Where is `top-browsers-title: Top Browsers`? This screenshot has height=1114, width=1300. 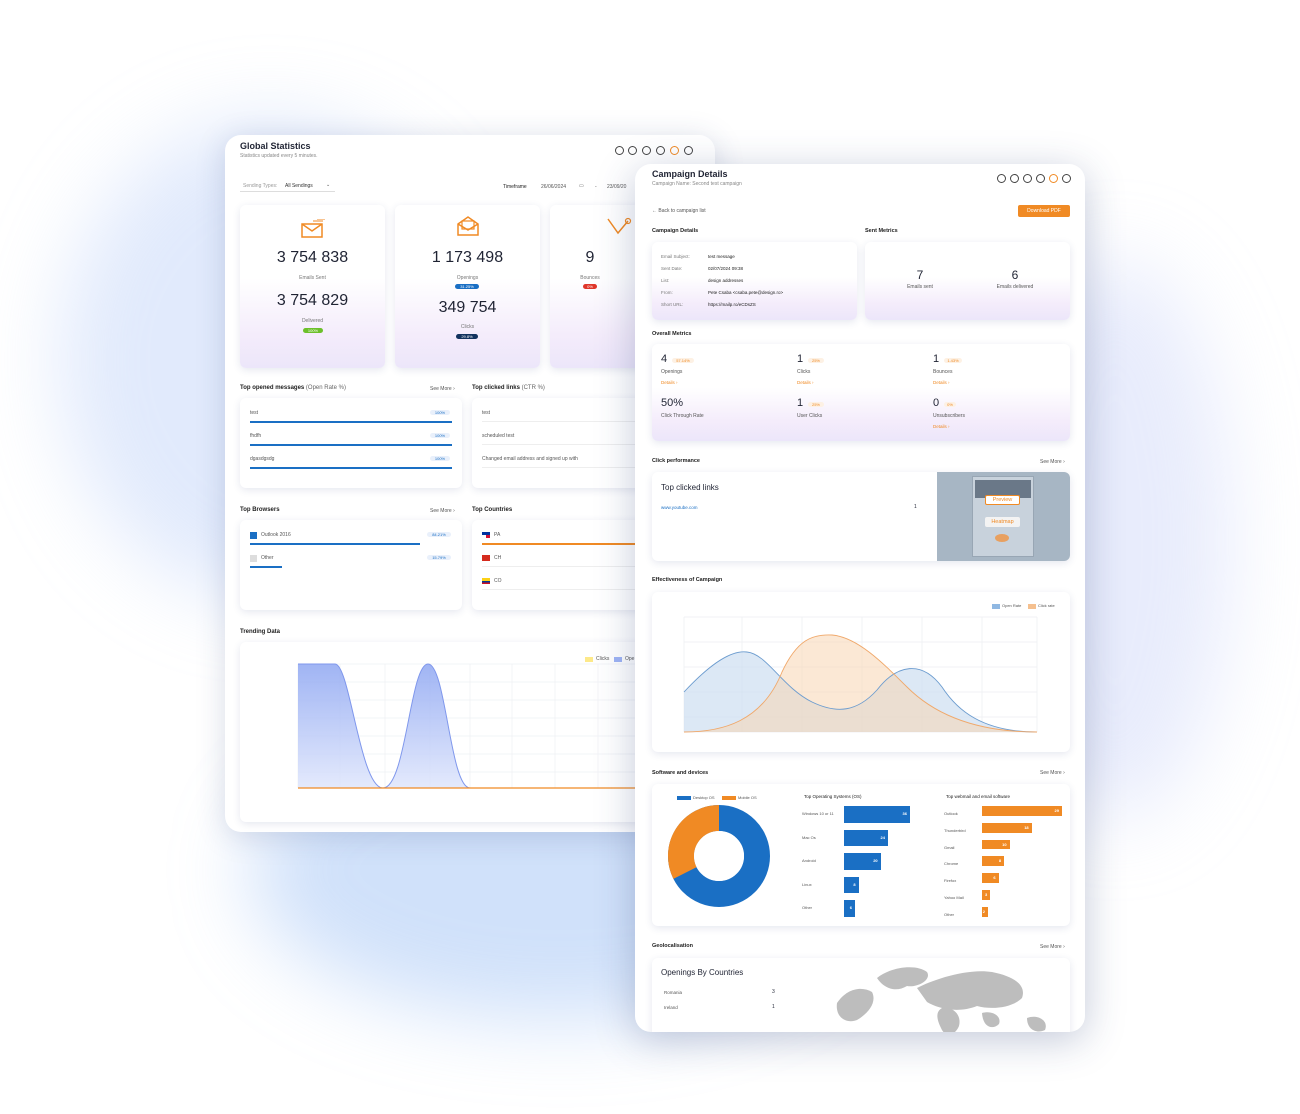 top-browsers-title: Top Browsers is located at coordinates (260, 510).